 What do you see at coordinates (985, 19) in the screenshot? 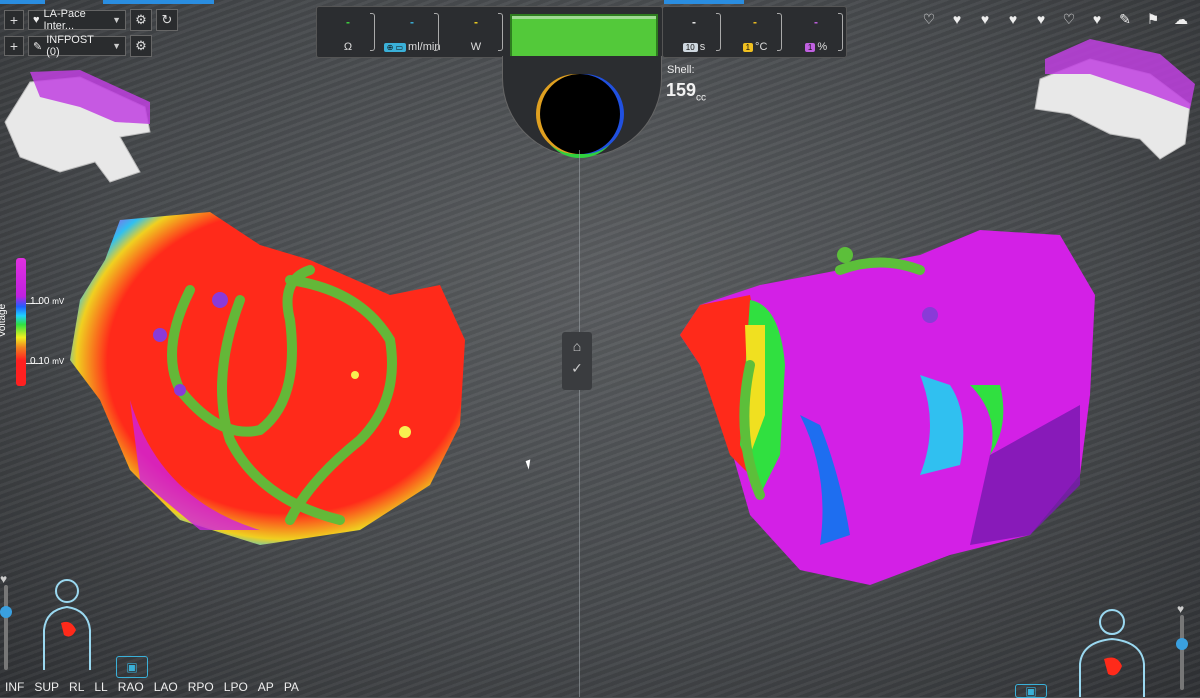
I see `heart-edit-icon: ♥` at bounding box center [985, 19].